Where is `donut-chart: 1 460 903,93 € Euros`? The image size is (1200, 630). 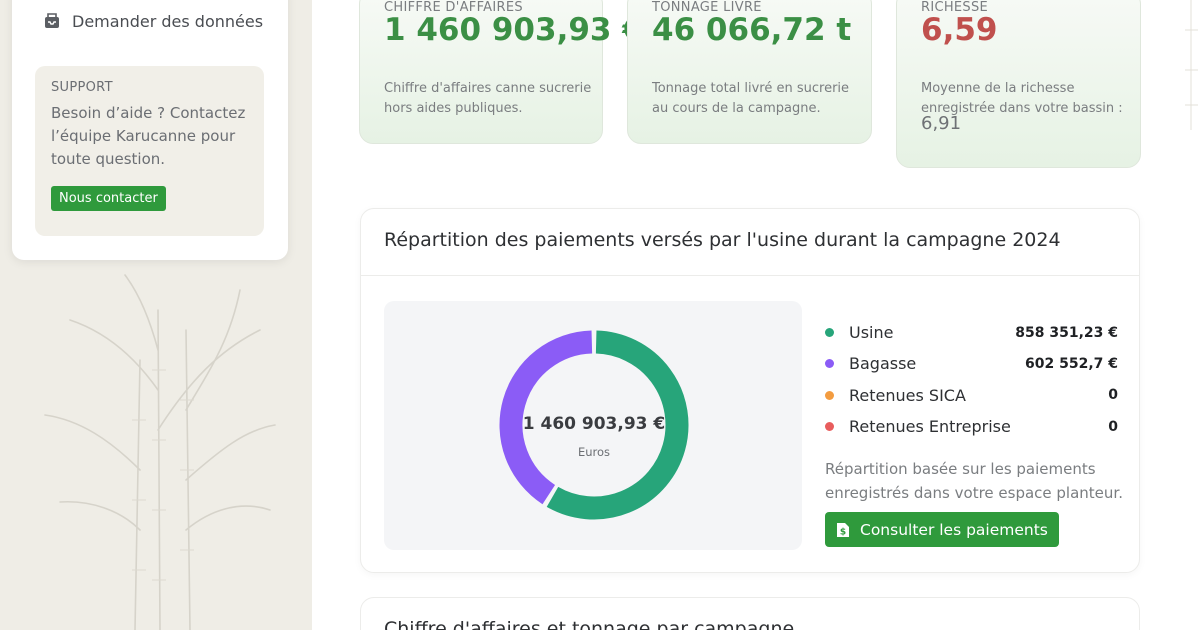 donut-chart: 1 460 903,93 € Euros is located at coordinates (594, 425).